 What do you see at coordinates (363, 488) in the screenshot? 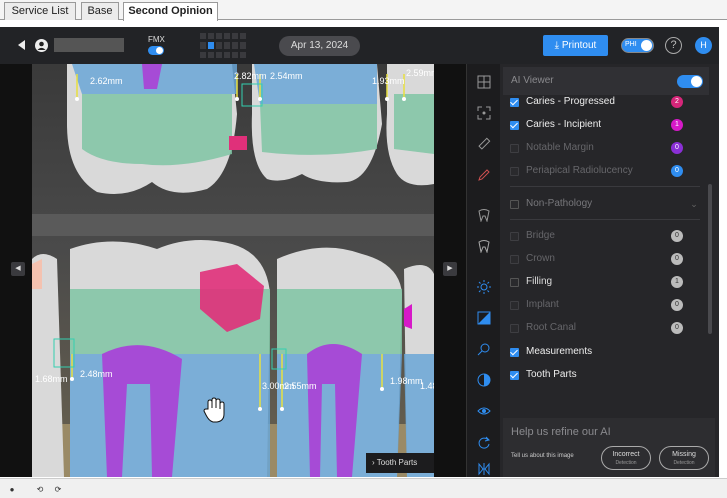
I see `bottom-toolbar: ● ⟲ ⟳` at bounding box center [363, 488].